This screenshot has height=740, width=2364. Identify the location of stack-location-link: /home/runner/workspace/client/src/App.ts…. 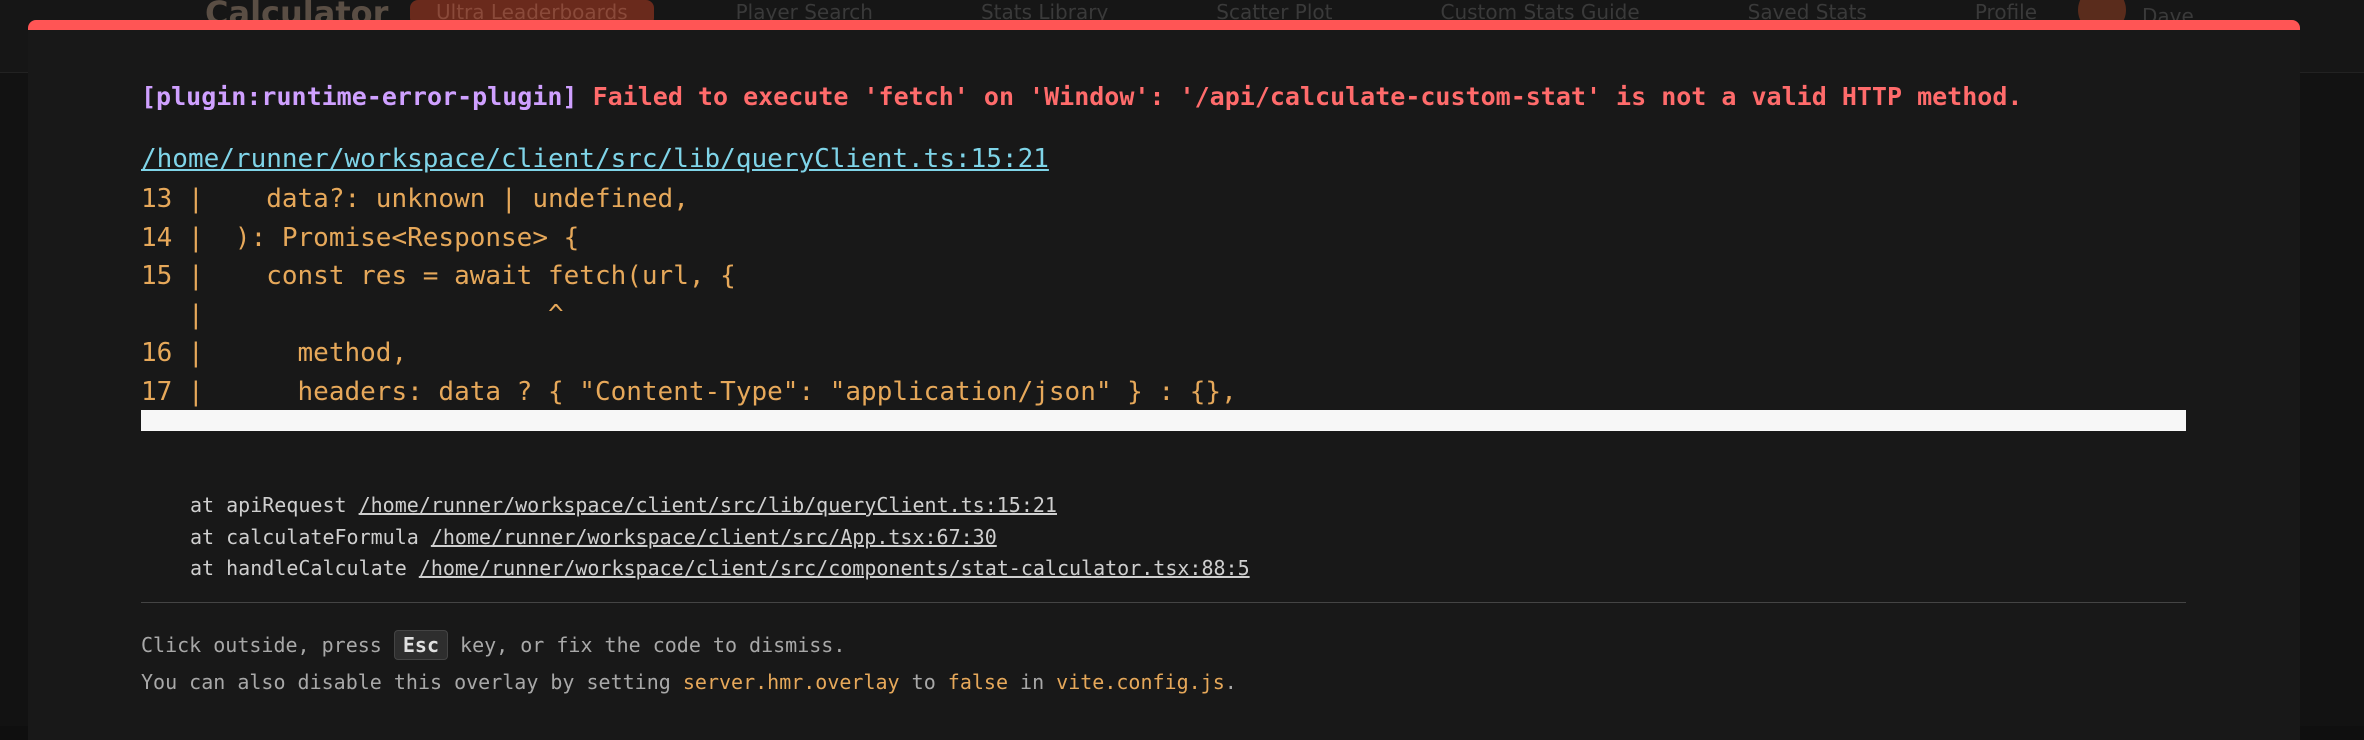
(714, 537).